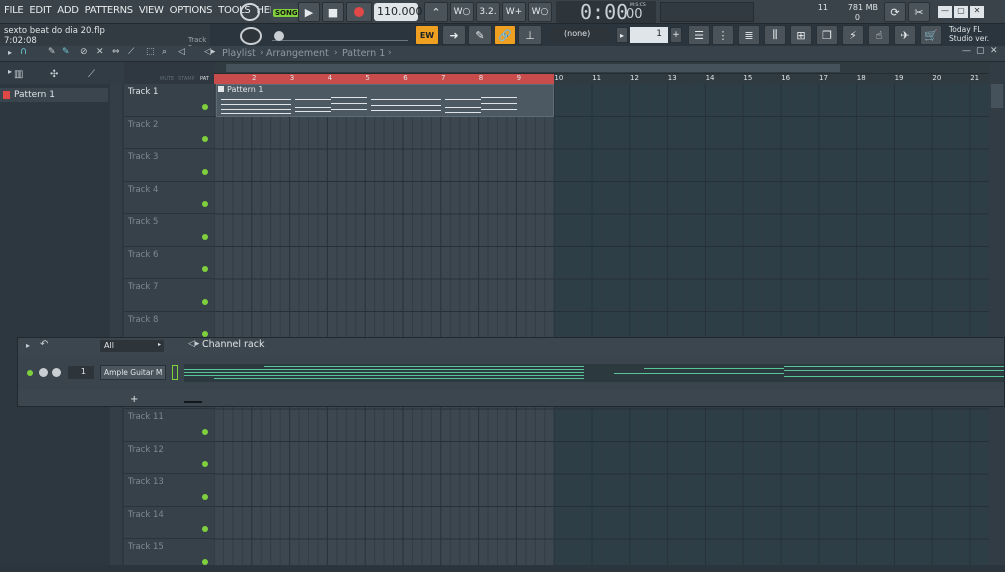  What do you see at coordinates (116, 324) in the screenshot?
I see `picker-scrollbar` at bounding box center [116, 324].